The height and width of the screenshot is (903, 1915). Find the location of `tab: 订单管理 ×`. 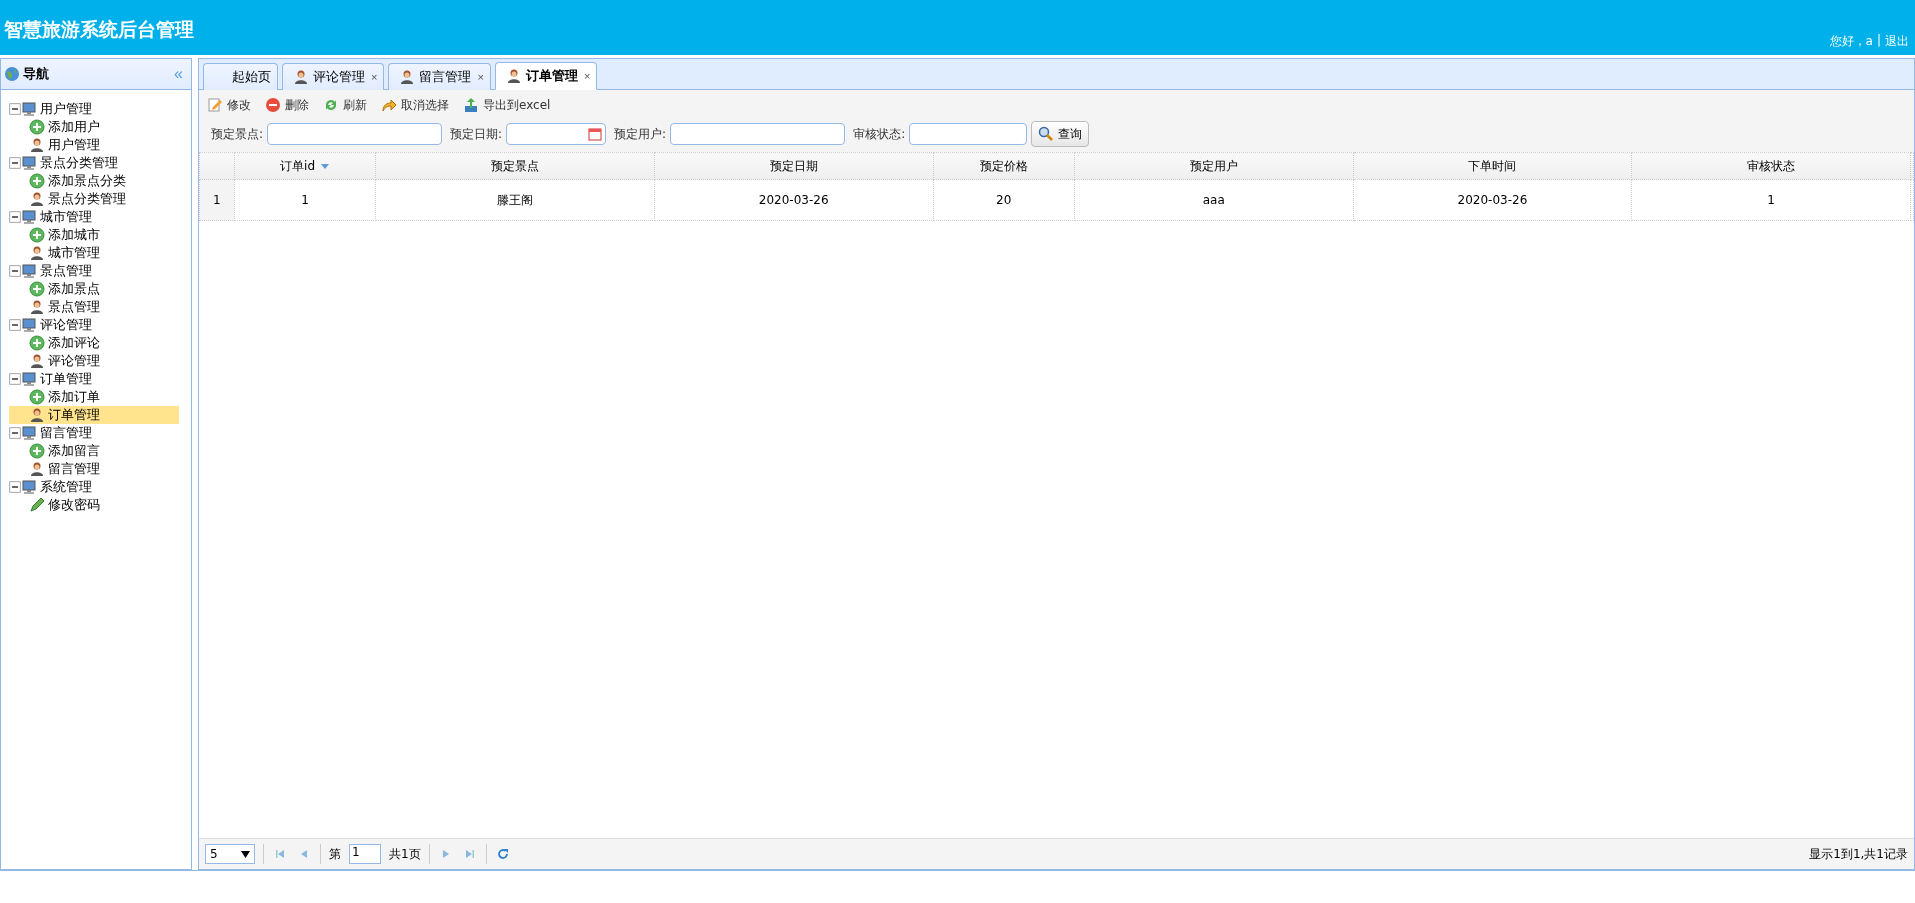

tab: 订单管理 × is located at coordinates (546, 76).